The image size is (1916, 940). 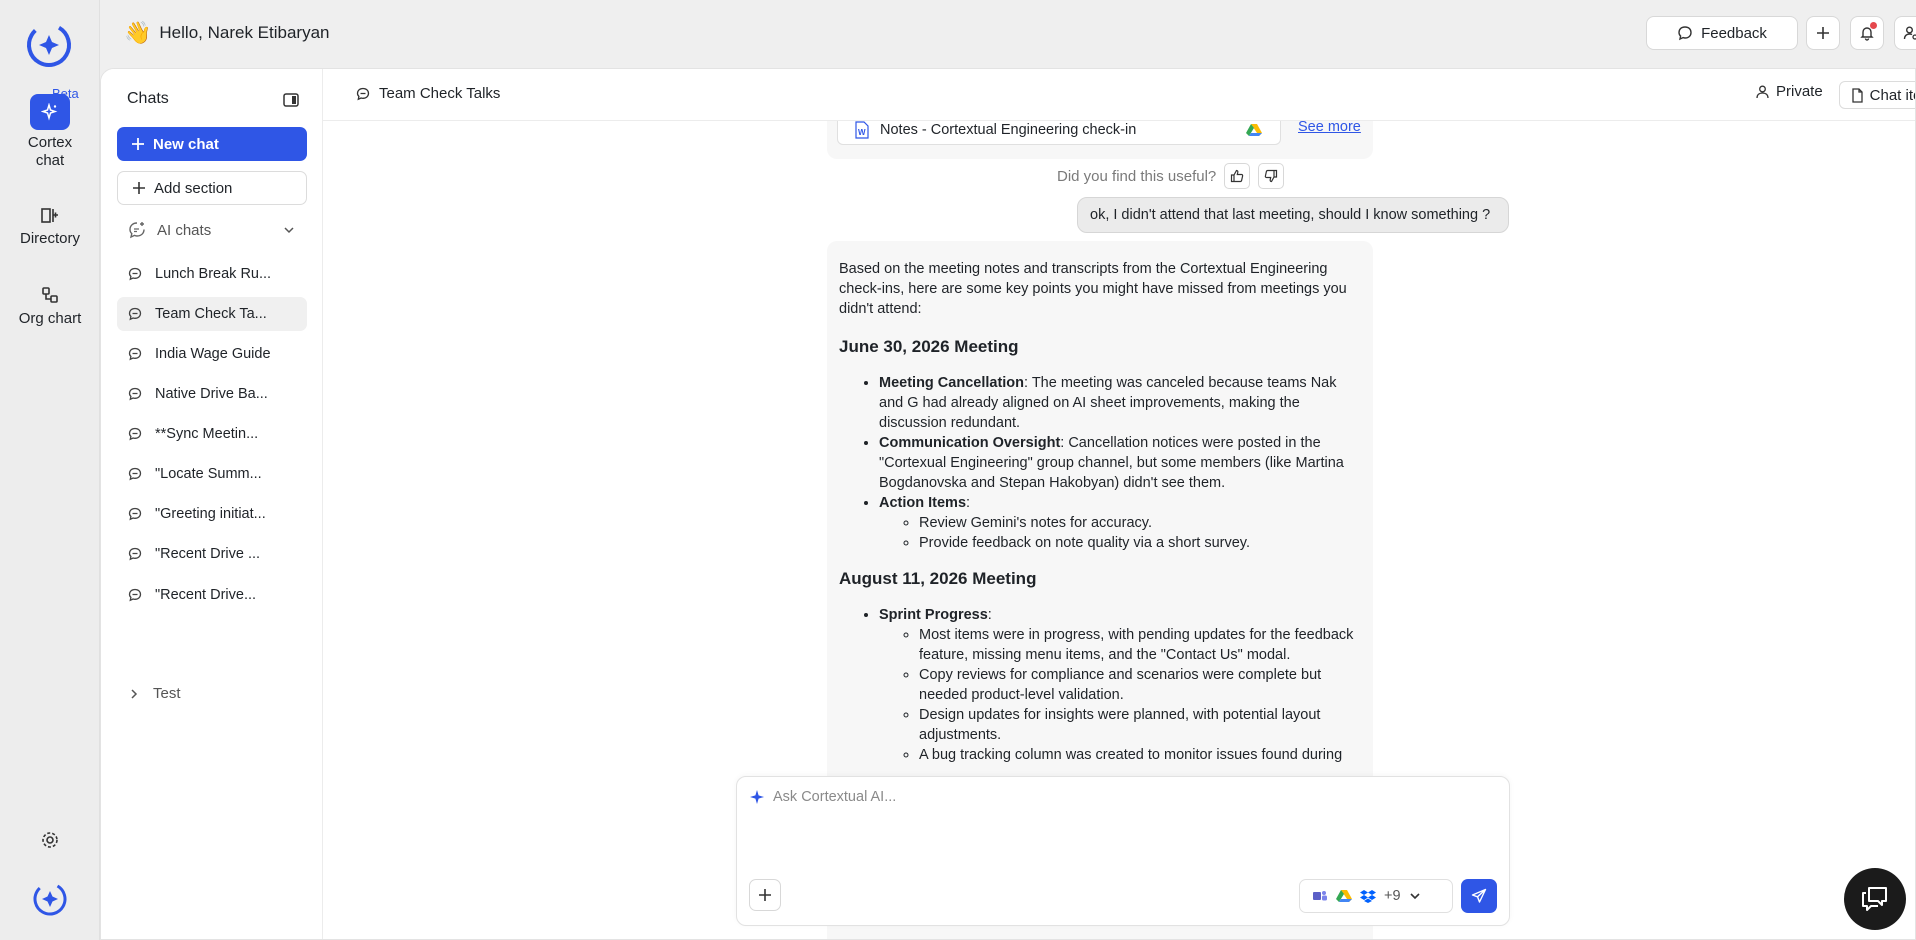 What do you see at coordinates (50, 840) in the screenshot?
I see `settings-gear-icon` at bounding box center [50, 840].